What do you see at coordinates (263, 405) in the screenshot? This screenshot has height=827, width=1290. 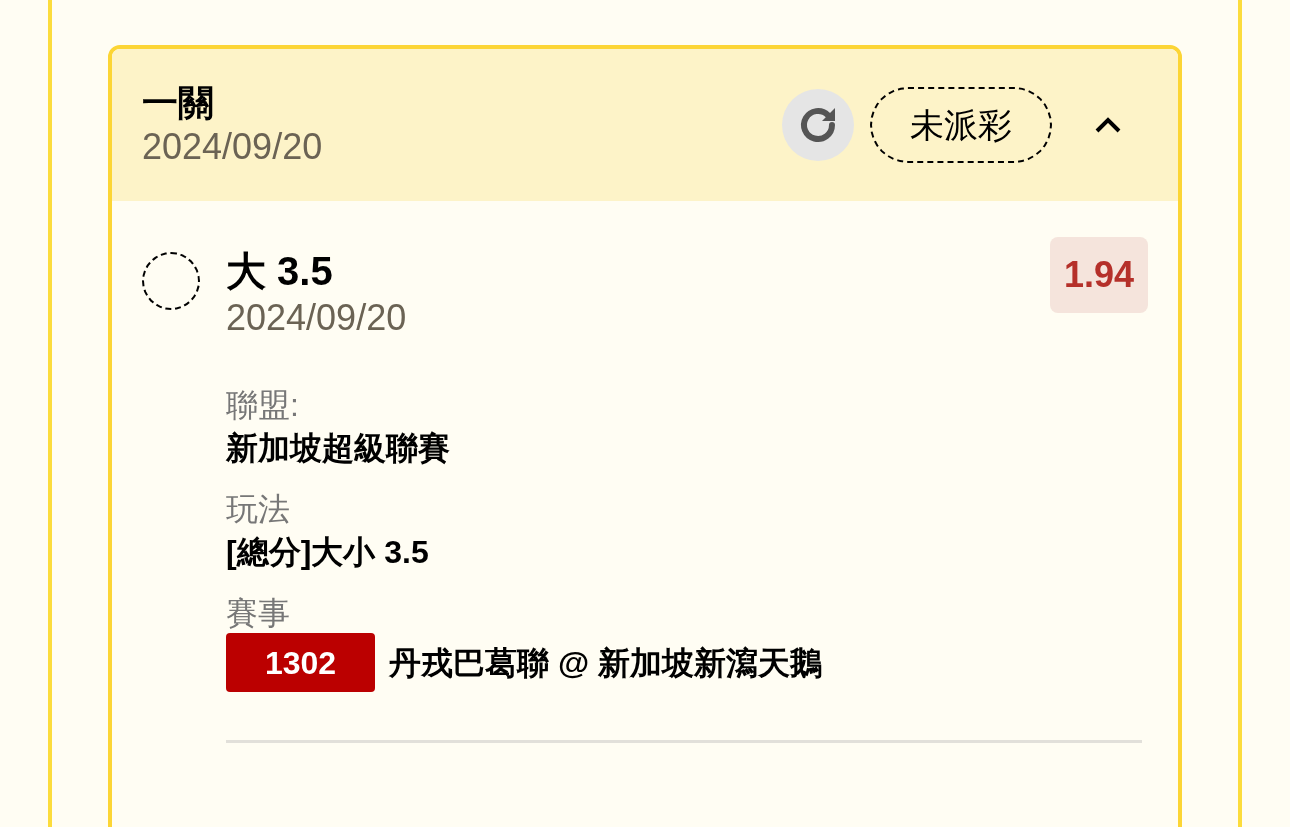 I see `detail-label: 聯盟:` at bounding box center [263, 405].